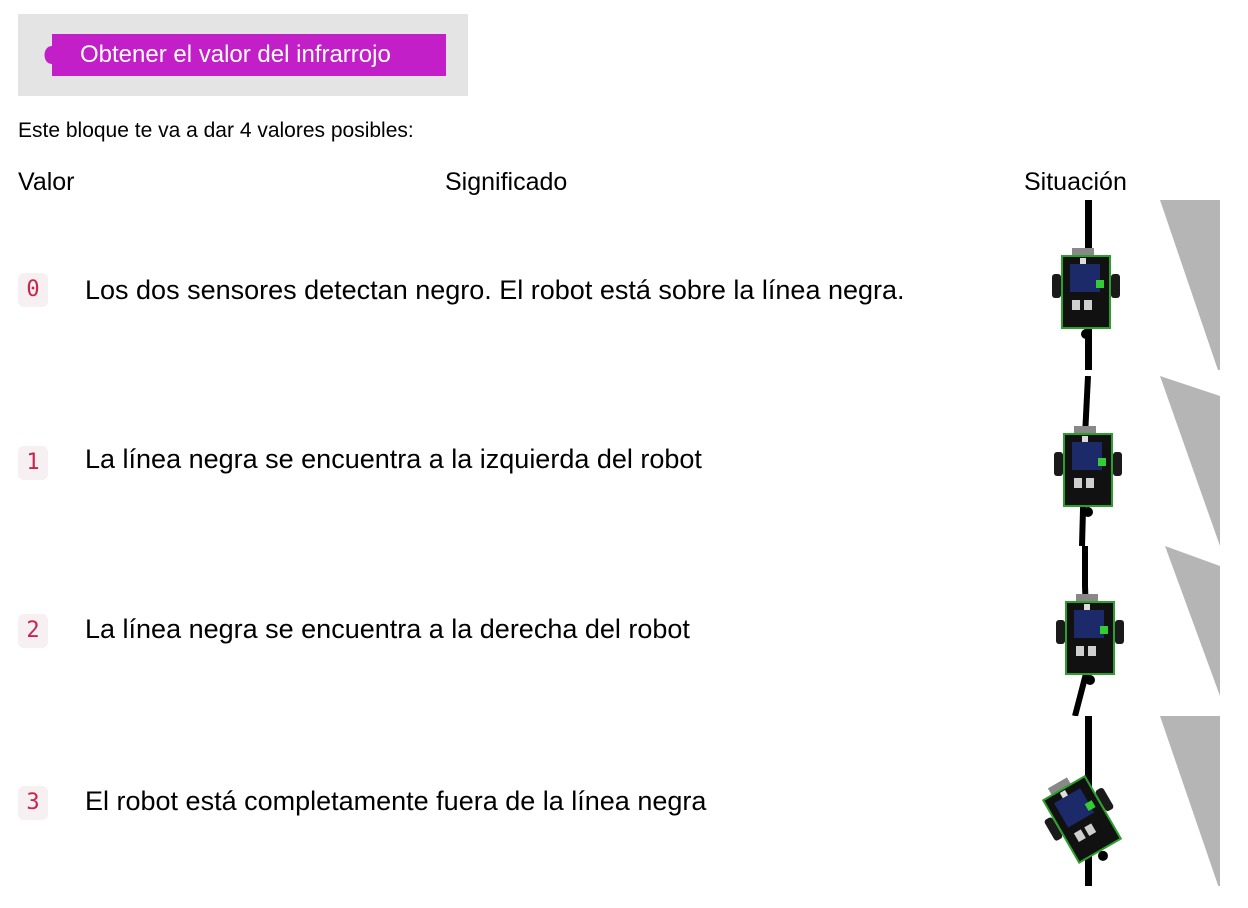 This screenshot has height=908, width=1248. Describe the element at coordinates (33, 631) in the screenshot. I see `value-badge: 2` at that location.